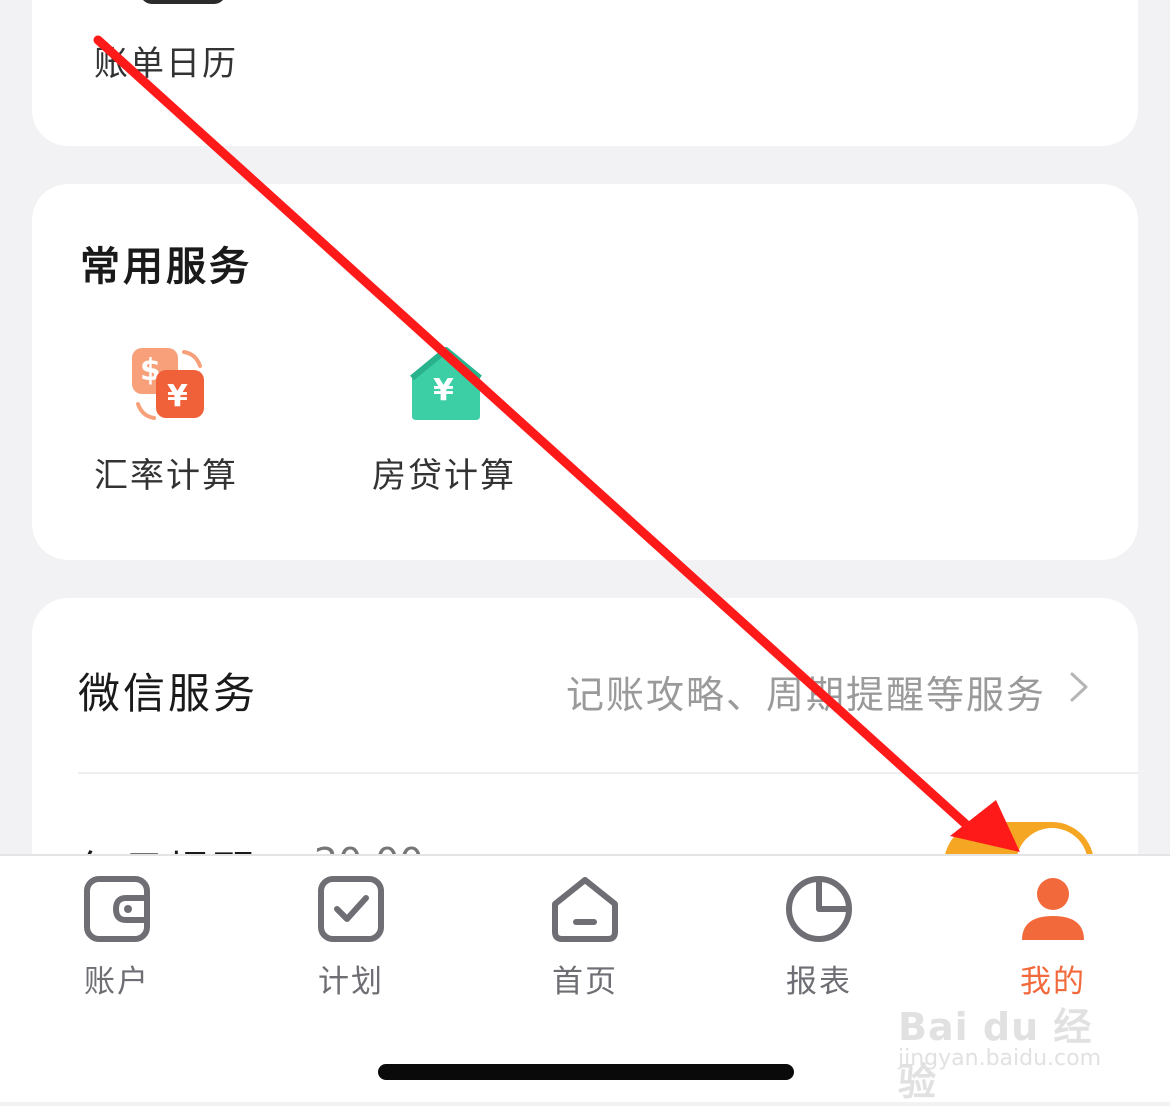  I want to click on bill-calendar-card: 账单日历, so click(585, 73).